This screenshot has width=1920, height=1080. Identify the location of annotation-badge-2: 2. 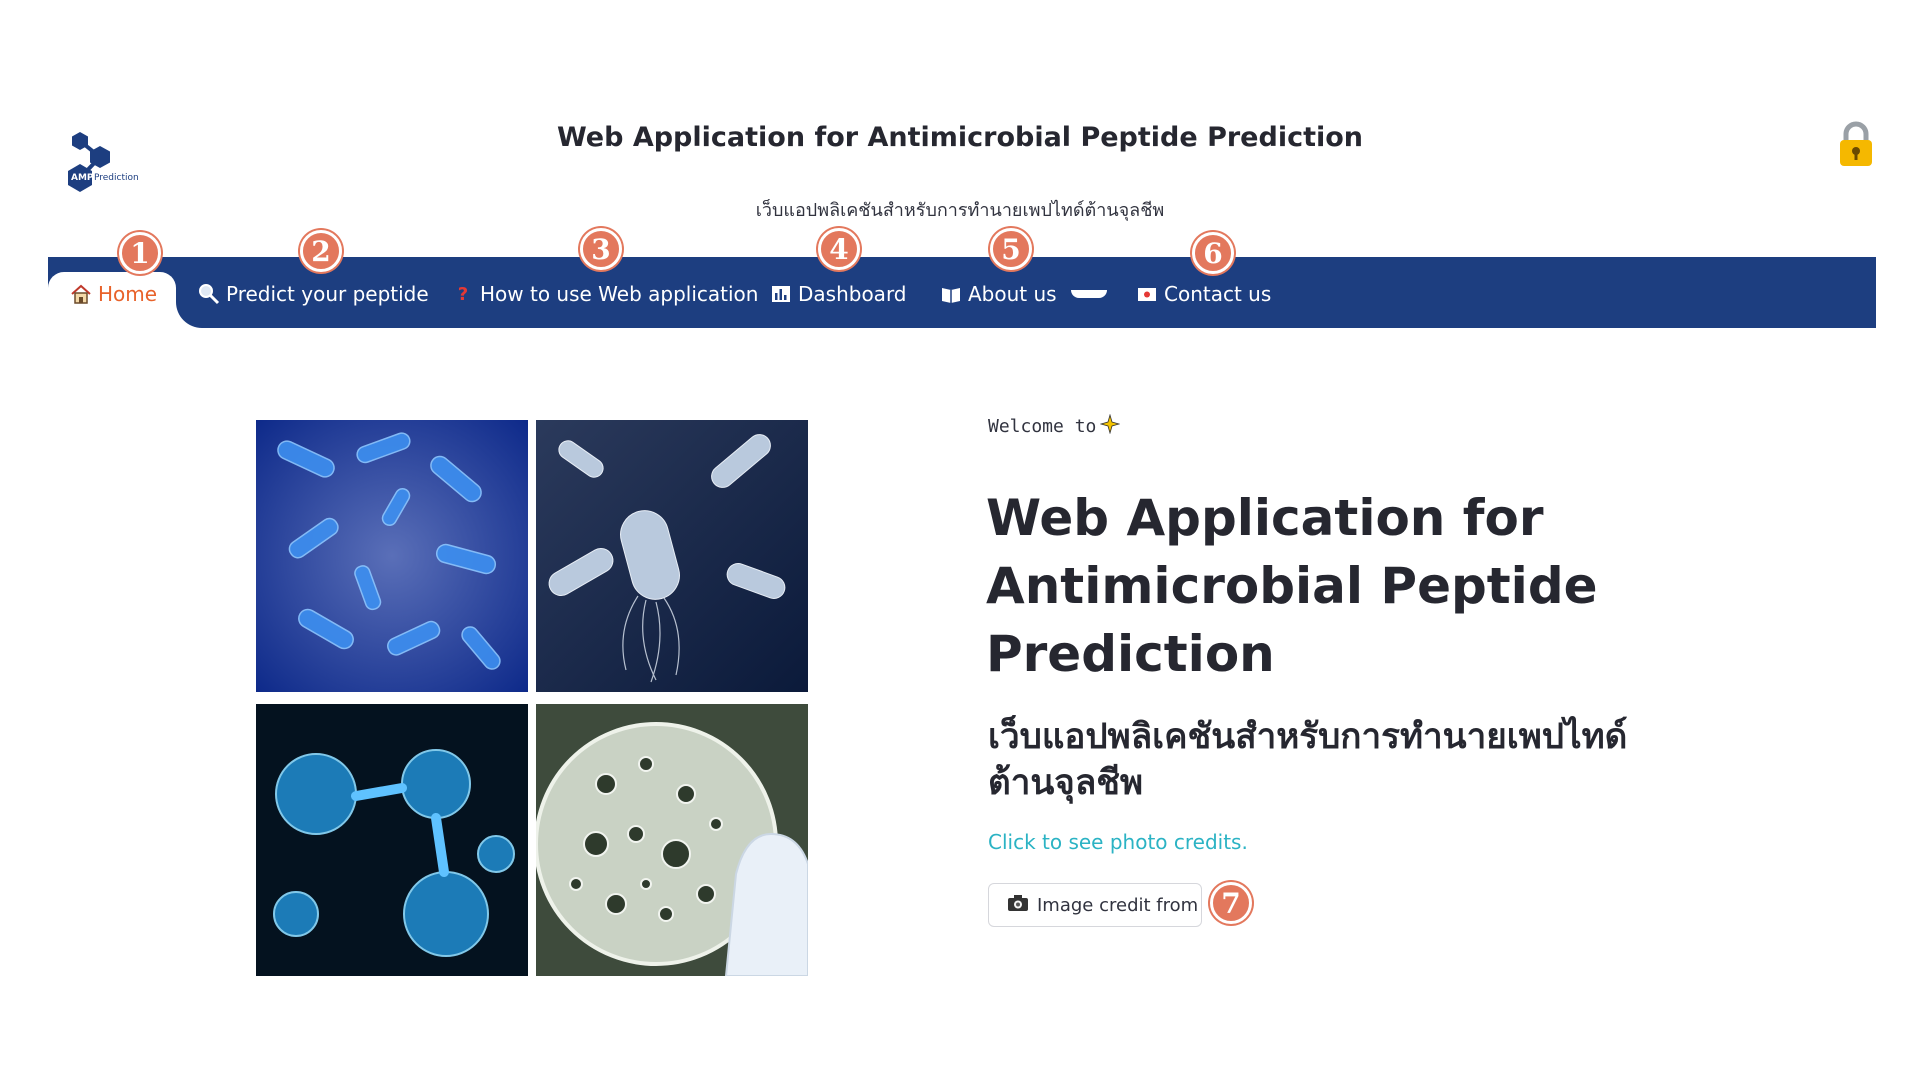
(321, 251).